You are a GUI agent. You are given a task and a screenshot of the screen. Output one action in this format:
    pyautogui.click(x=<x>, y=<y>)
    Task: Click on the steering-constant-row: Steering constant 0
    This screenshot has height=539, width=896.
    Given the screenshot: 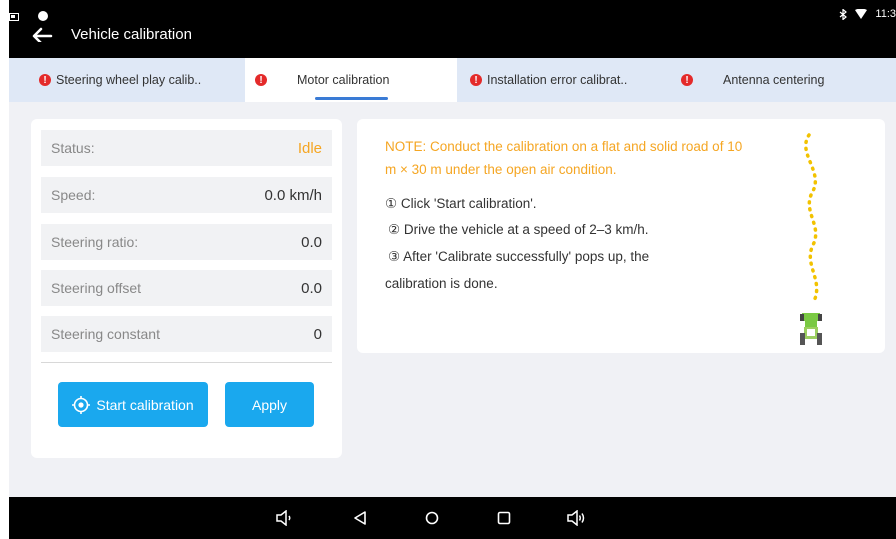 What is the action you would take?
    pyautogui.click(x=186, y=334)
    